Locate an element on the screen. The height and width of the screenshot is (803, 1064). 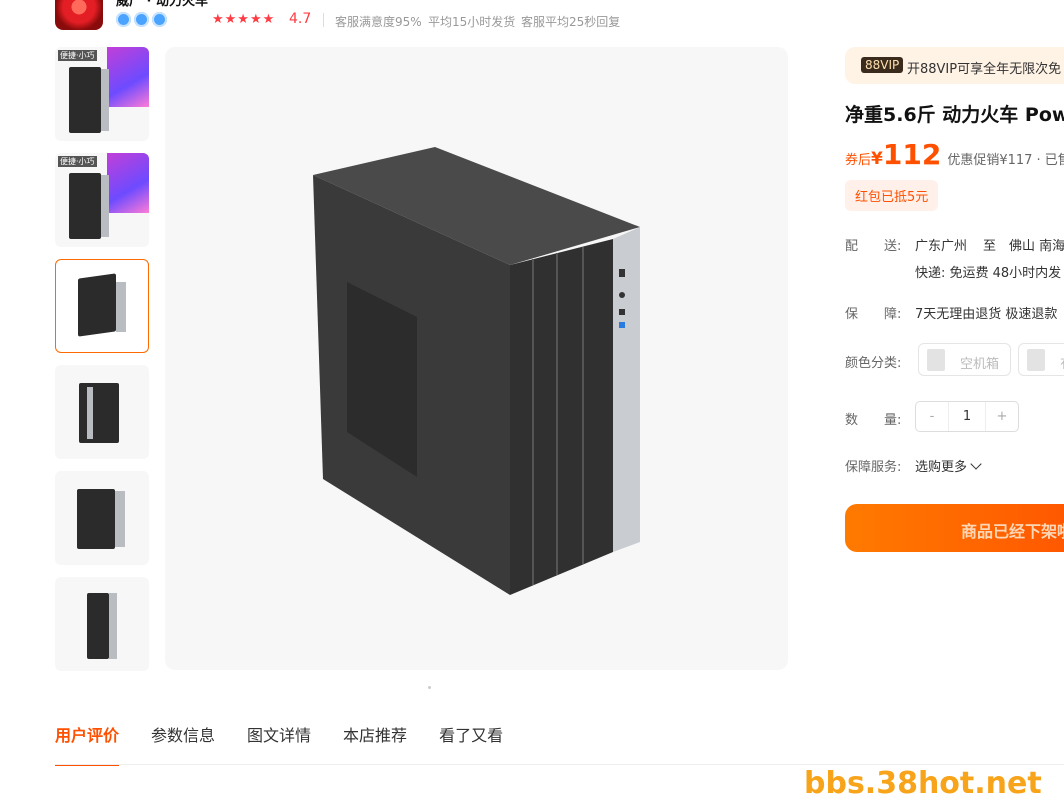
delivery-destination: 佛山 南海 is located at coordinates (1036, 244).